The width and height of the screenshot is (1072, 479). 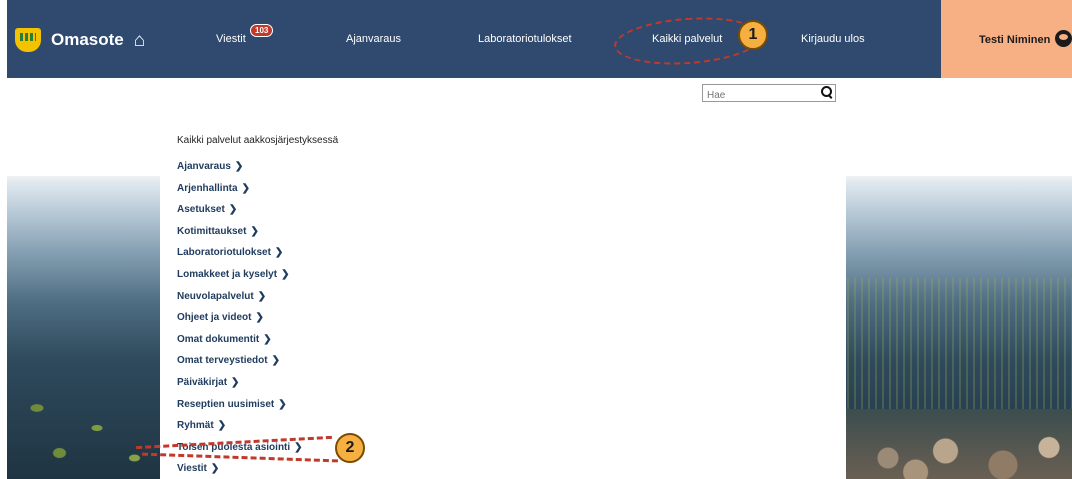 What do you see at coordinates (753, 35) in the screenshot?
I see `annotation-marker-1: 1` at bounding box center [753, 35].